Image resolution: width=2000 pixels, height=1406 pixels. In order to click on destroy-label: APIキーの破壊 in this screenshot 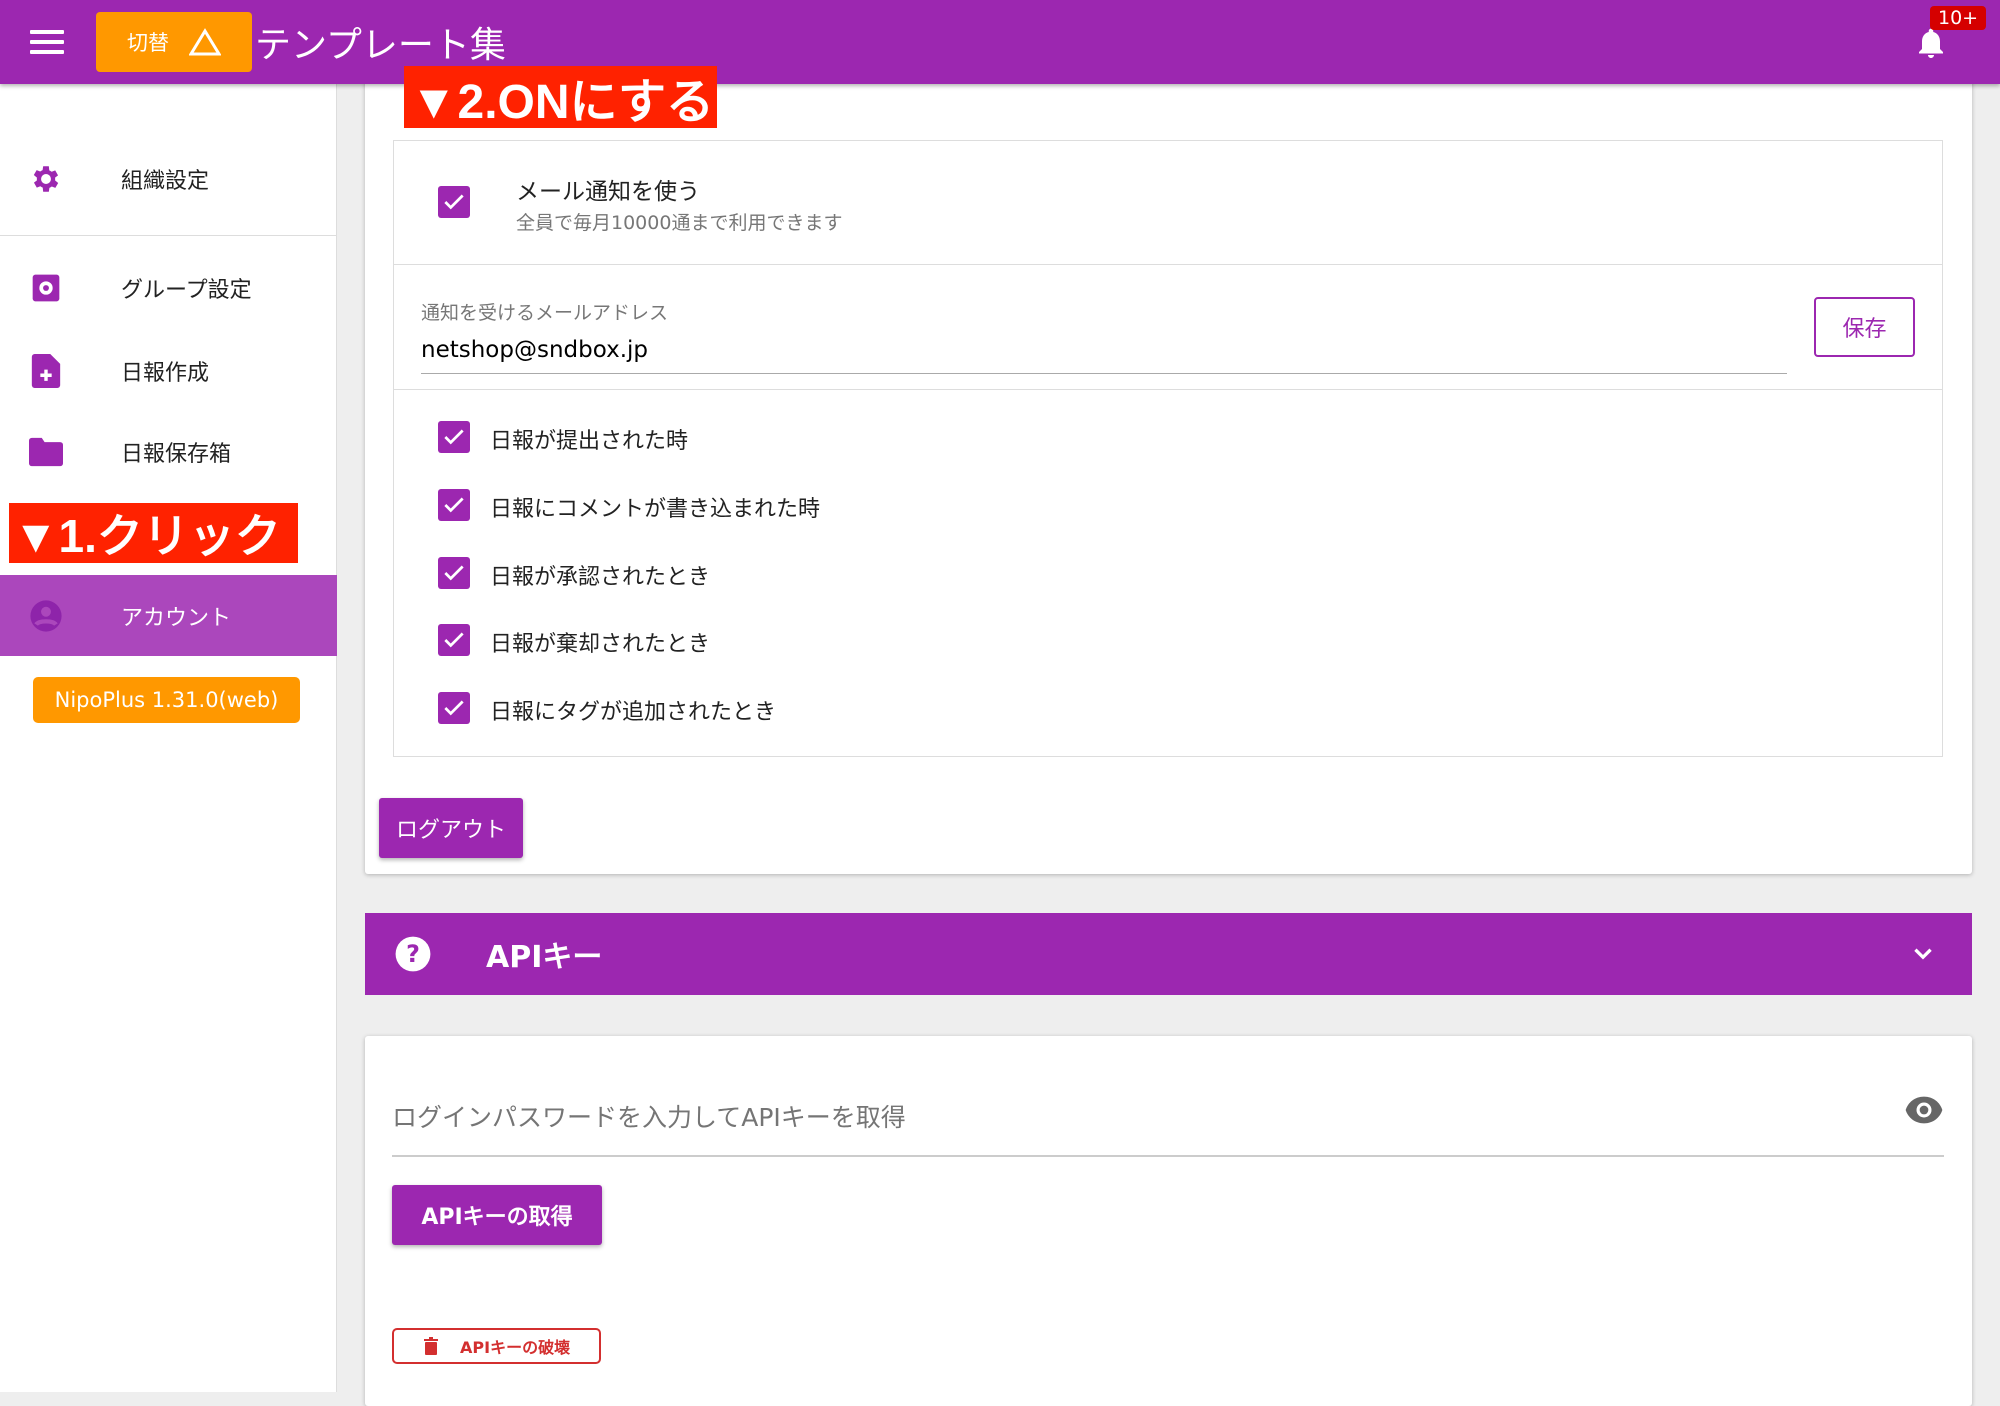, I will do `click(515, 1347)`.